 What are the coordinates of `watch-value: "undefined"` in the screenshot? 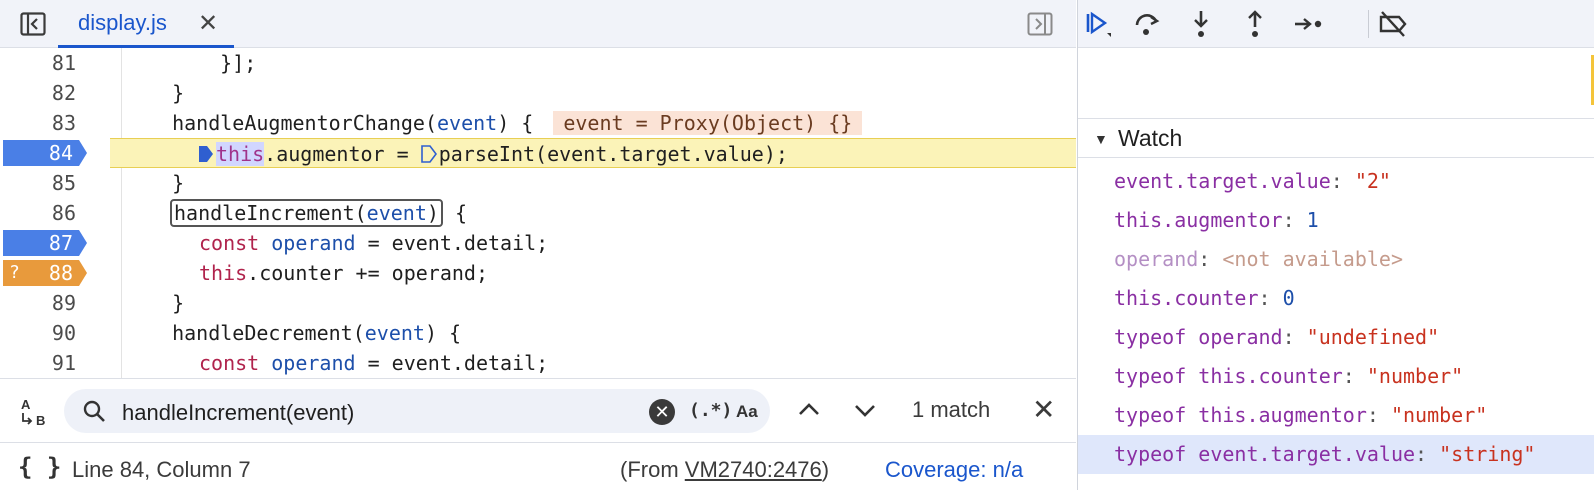 It's located at (1373, 337).